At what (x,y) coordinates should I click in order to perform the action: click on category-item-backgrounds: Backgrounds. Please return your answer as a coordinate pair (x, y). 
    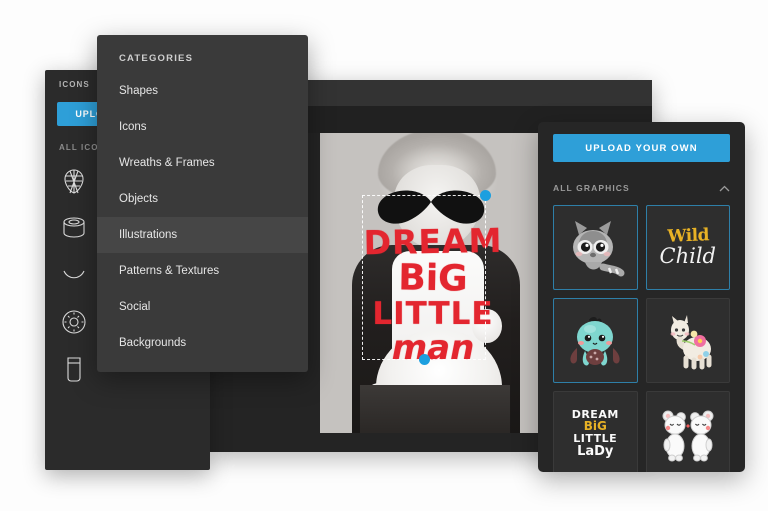
    Looking at the image, I should click on (202, 343).